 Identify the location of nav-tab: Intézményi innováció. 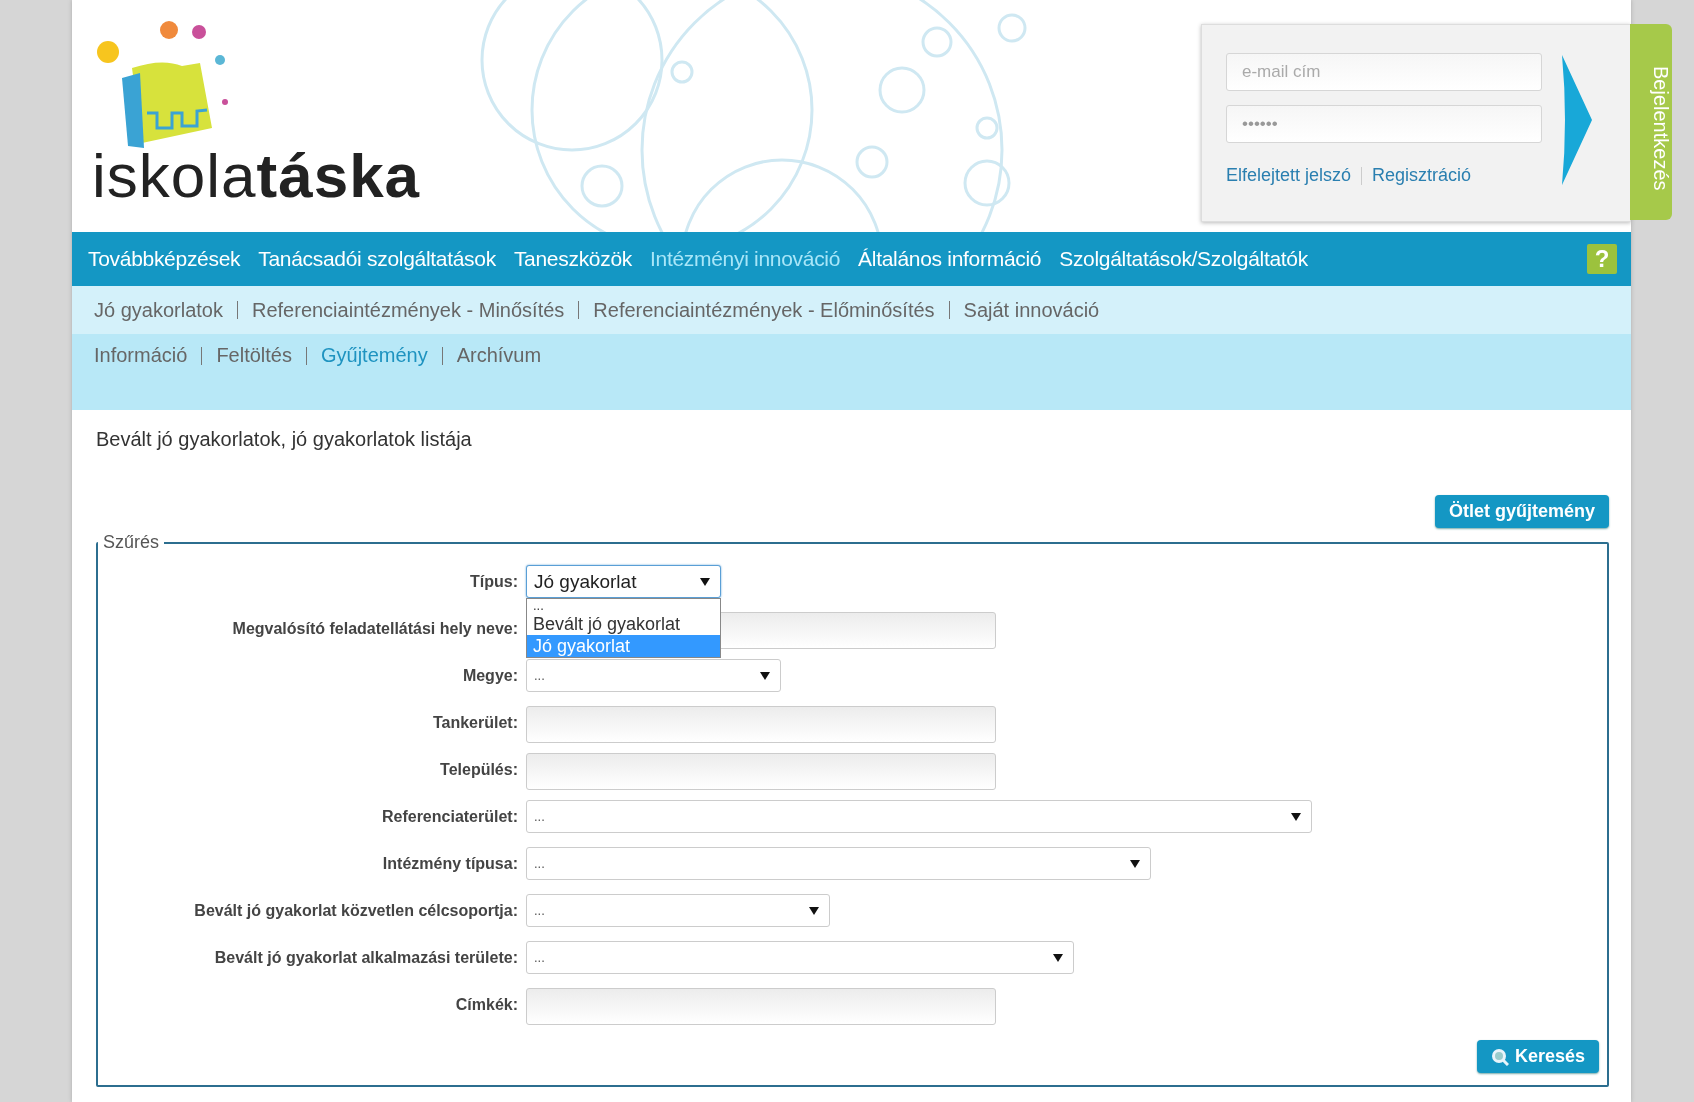
(745, 259).